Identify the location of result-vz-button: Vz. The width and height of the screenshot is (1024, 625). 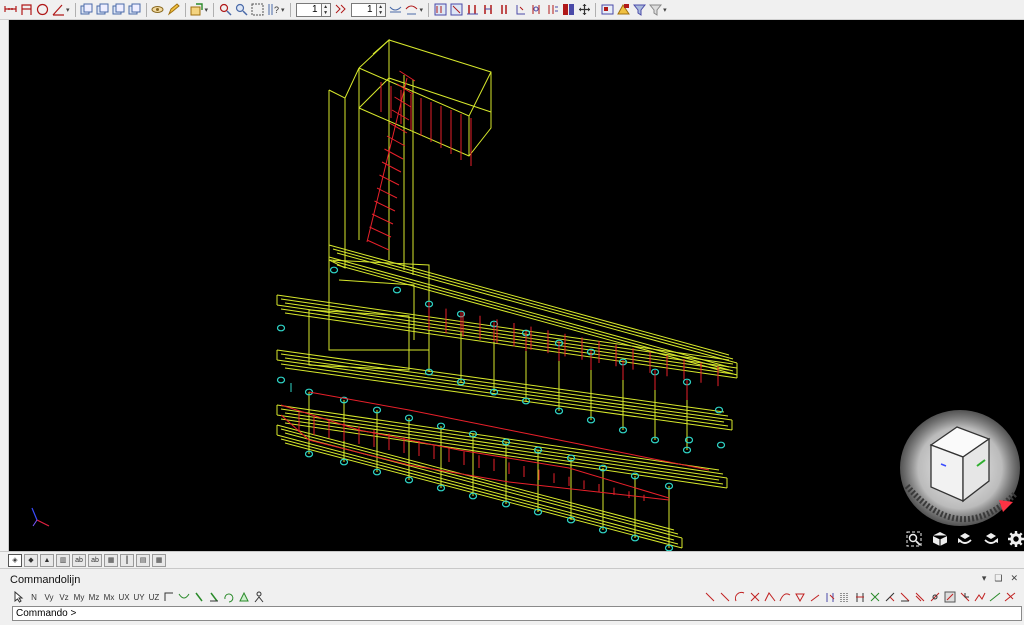
(64, 597).